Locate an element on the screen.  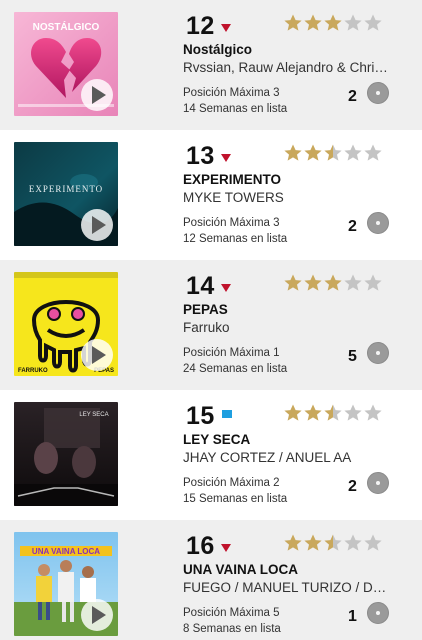
weeks-on-chart: 8 Semanas en lista is located at coordinates (232, 629).